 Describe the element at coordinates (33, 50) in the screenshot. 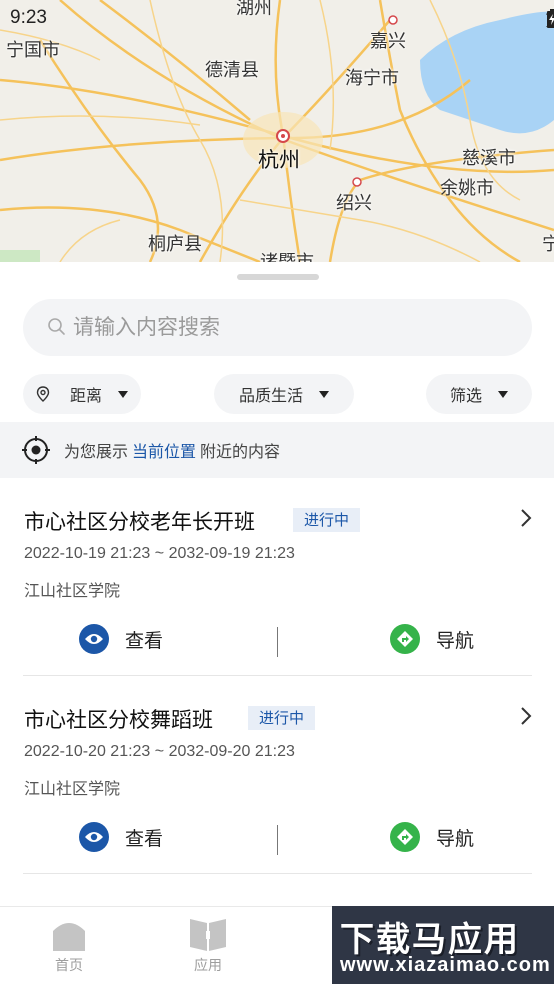

I see `map-label-ningguo: 宁国市` at that location.